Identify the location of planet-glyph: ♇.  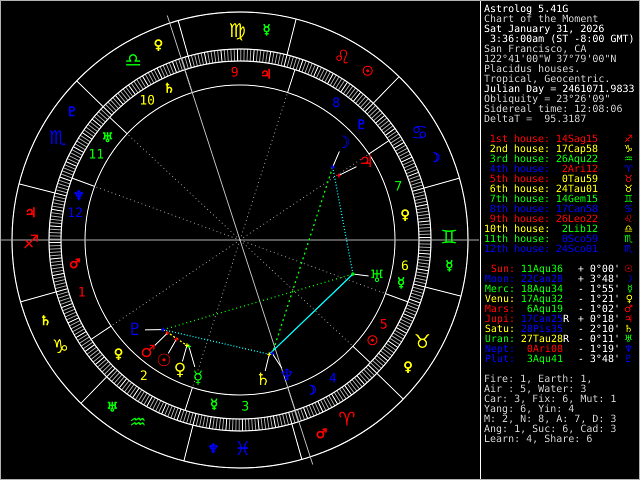
(135, 330).